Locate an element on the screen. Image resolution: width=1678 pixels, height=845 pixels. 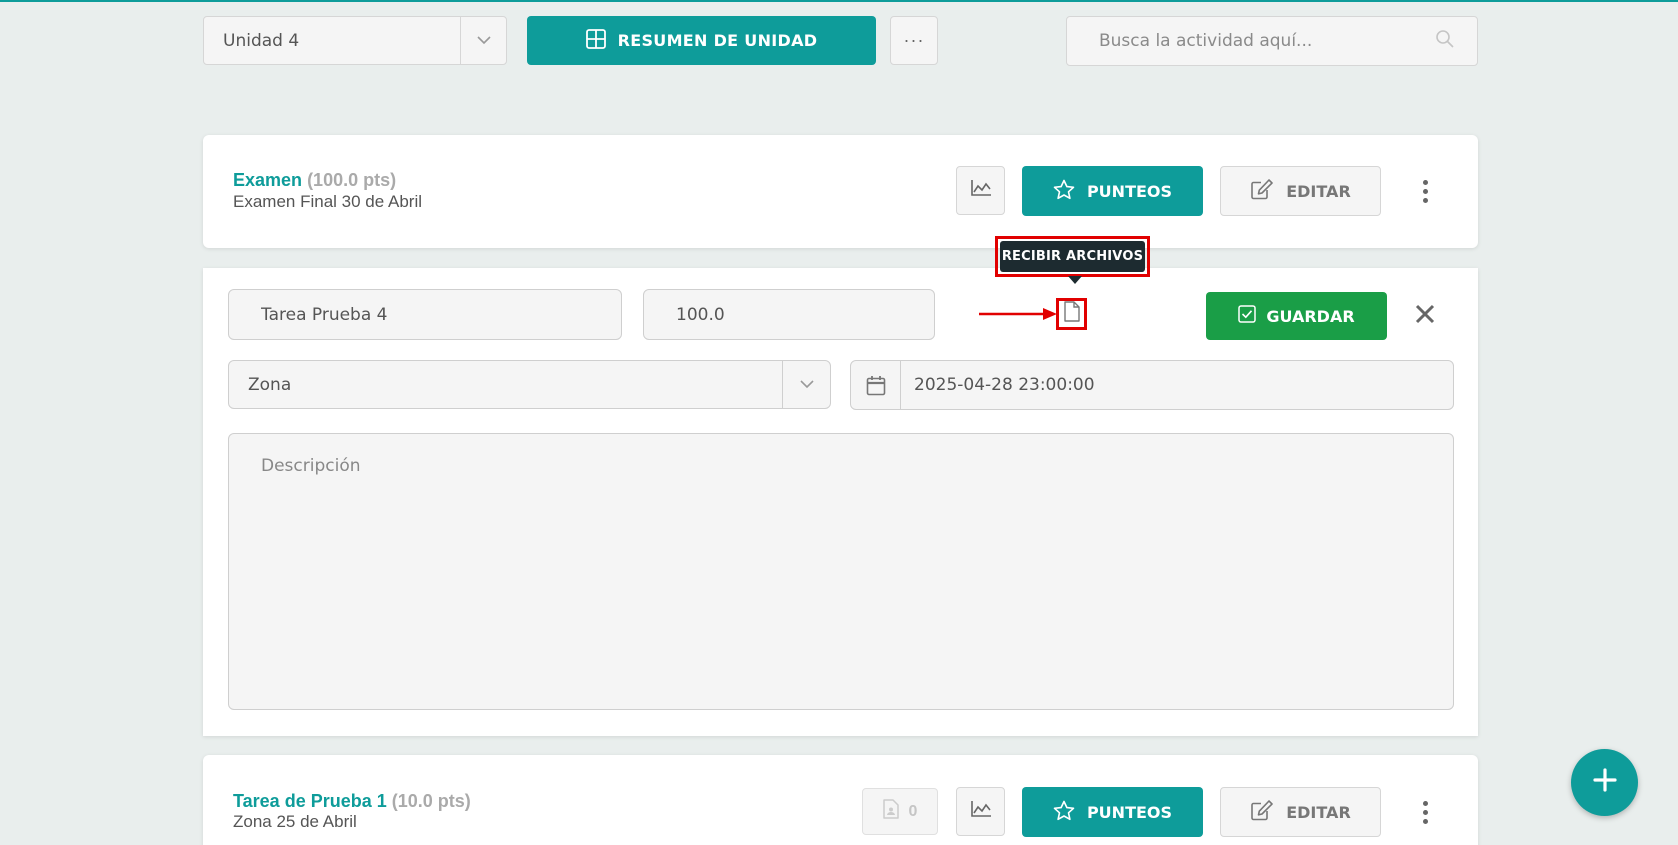
unit-select-value: Unidad 4 is located at coordinates (261, 40).